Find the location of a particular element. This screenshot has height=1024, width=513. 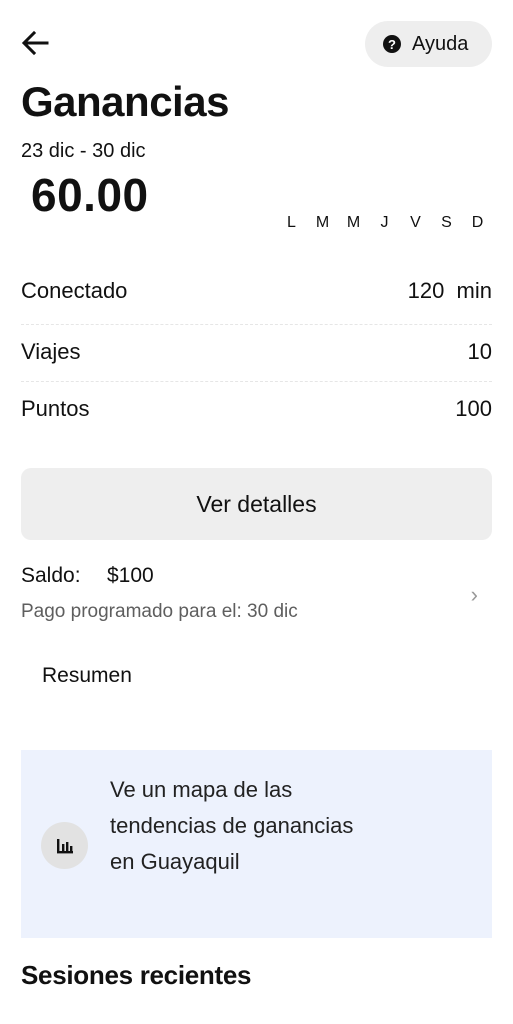

view-details-button: Ver detalles is located at coordinates (256, 504).